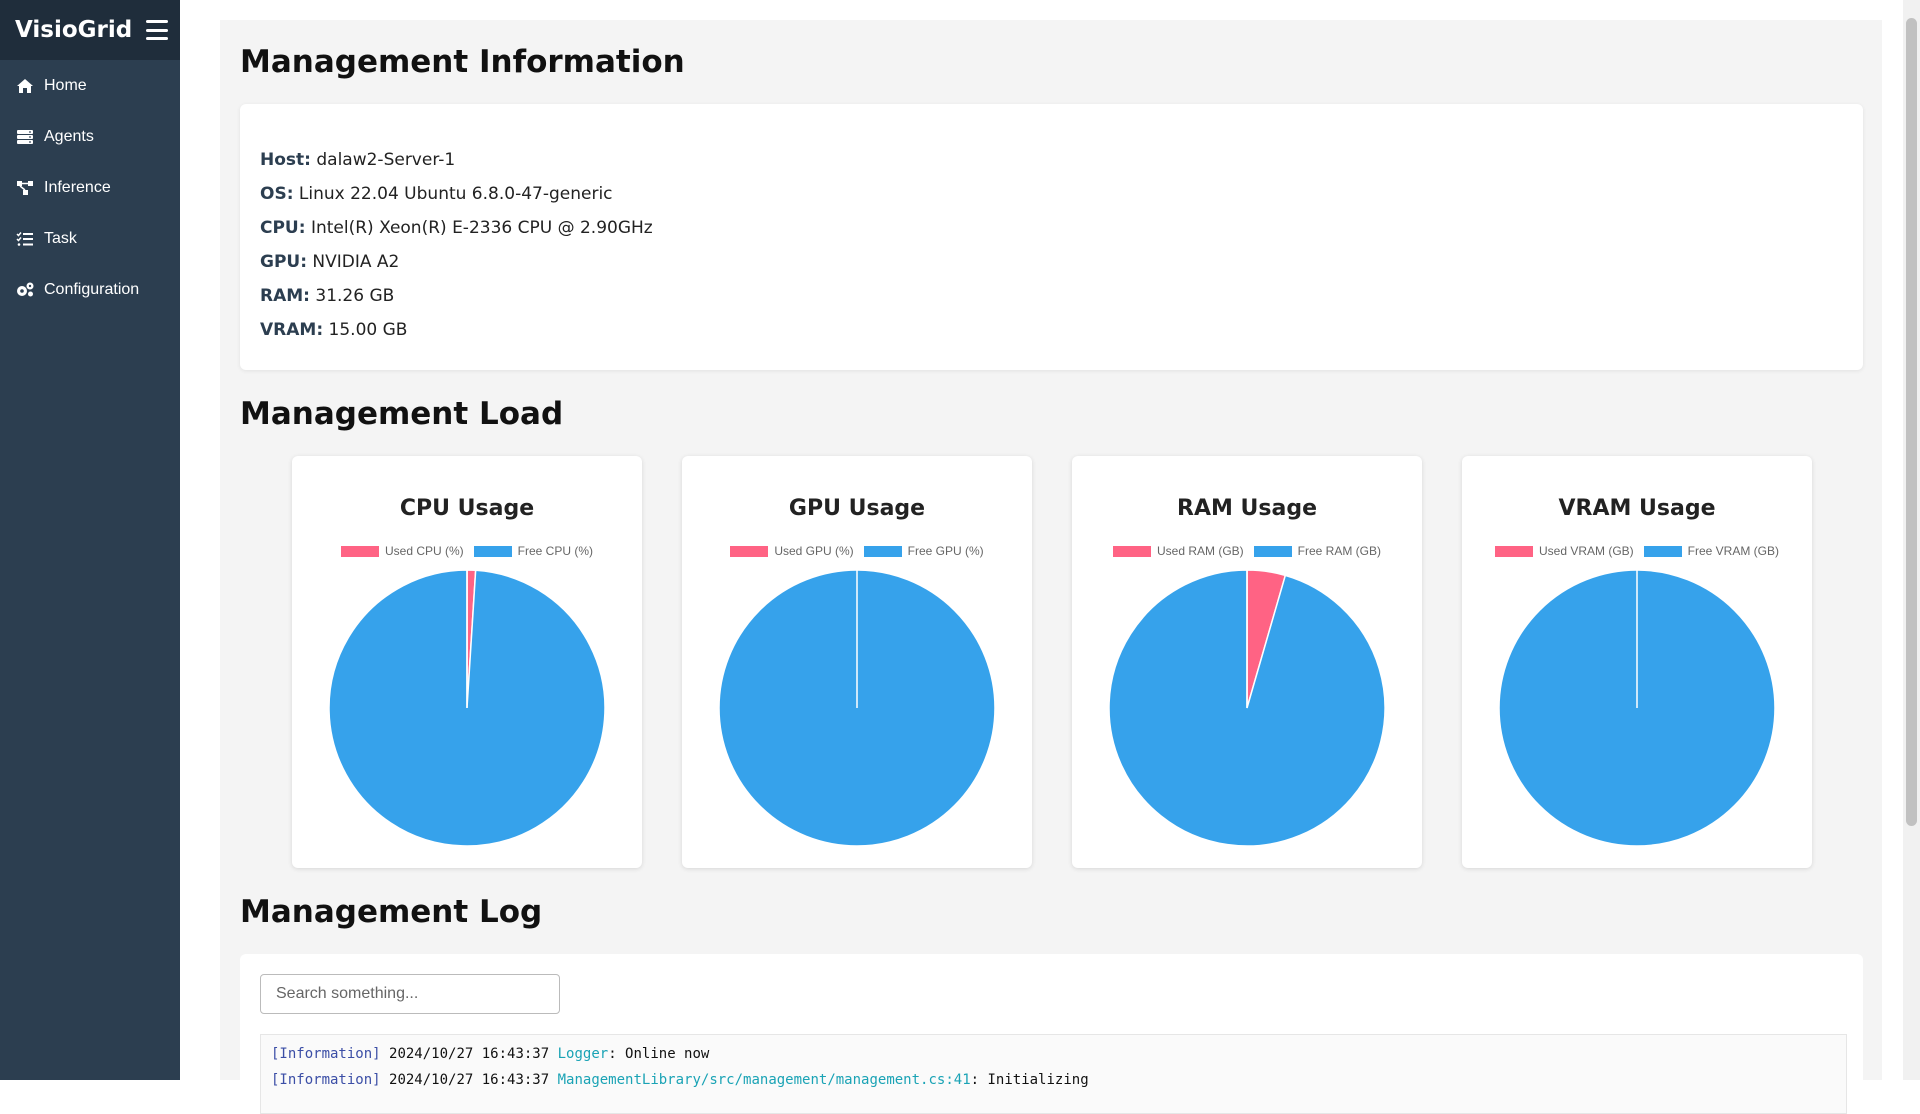  What do you see at coordinates (467, 551) in the screenshot?
I see `chart-legend: Used CPU (%) Free CPU (%)` at bounding box center [467, 551].